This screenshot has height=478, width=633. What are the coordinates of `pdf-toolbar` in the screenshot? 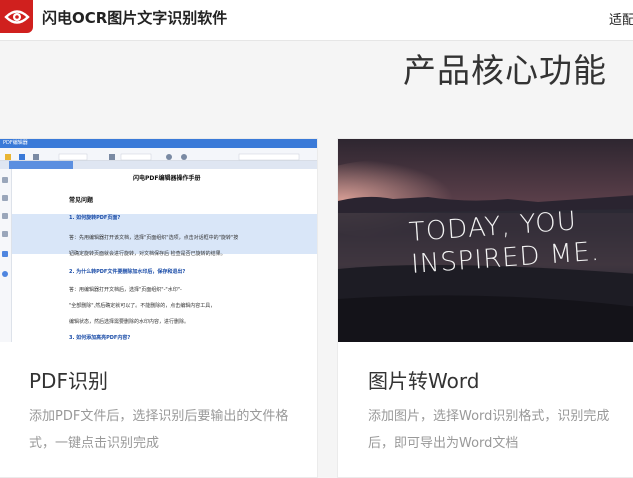 It's located at (158, 154).